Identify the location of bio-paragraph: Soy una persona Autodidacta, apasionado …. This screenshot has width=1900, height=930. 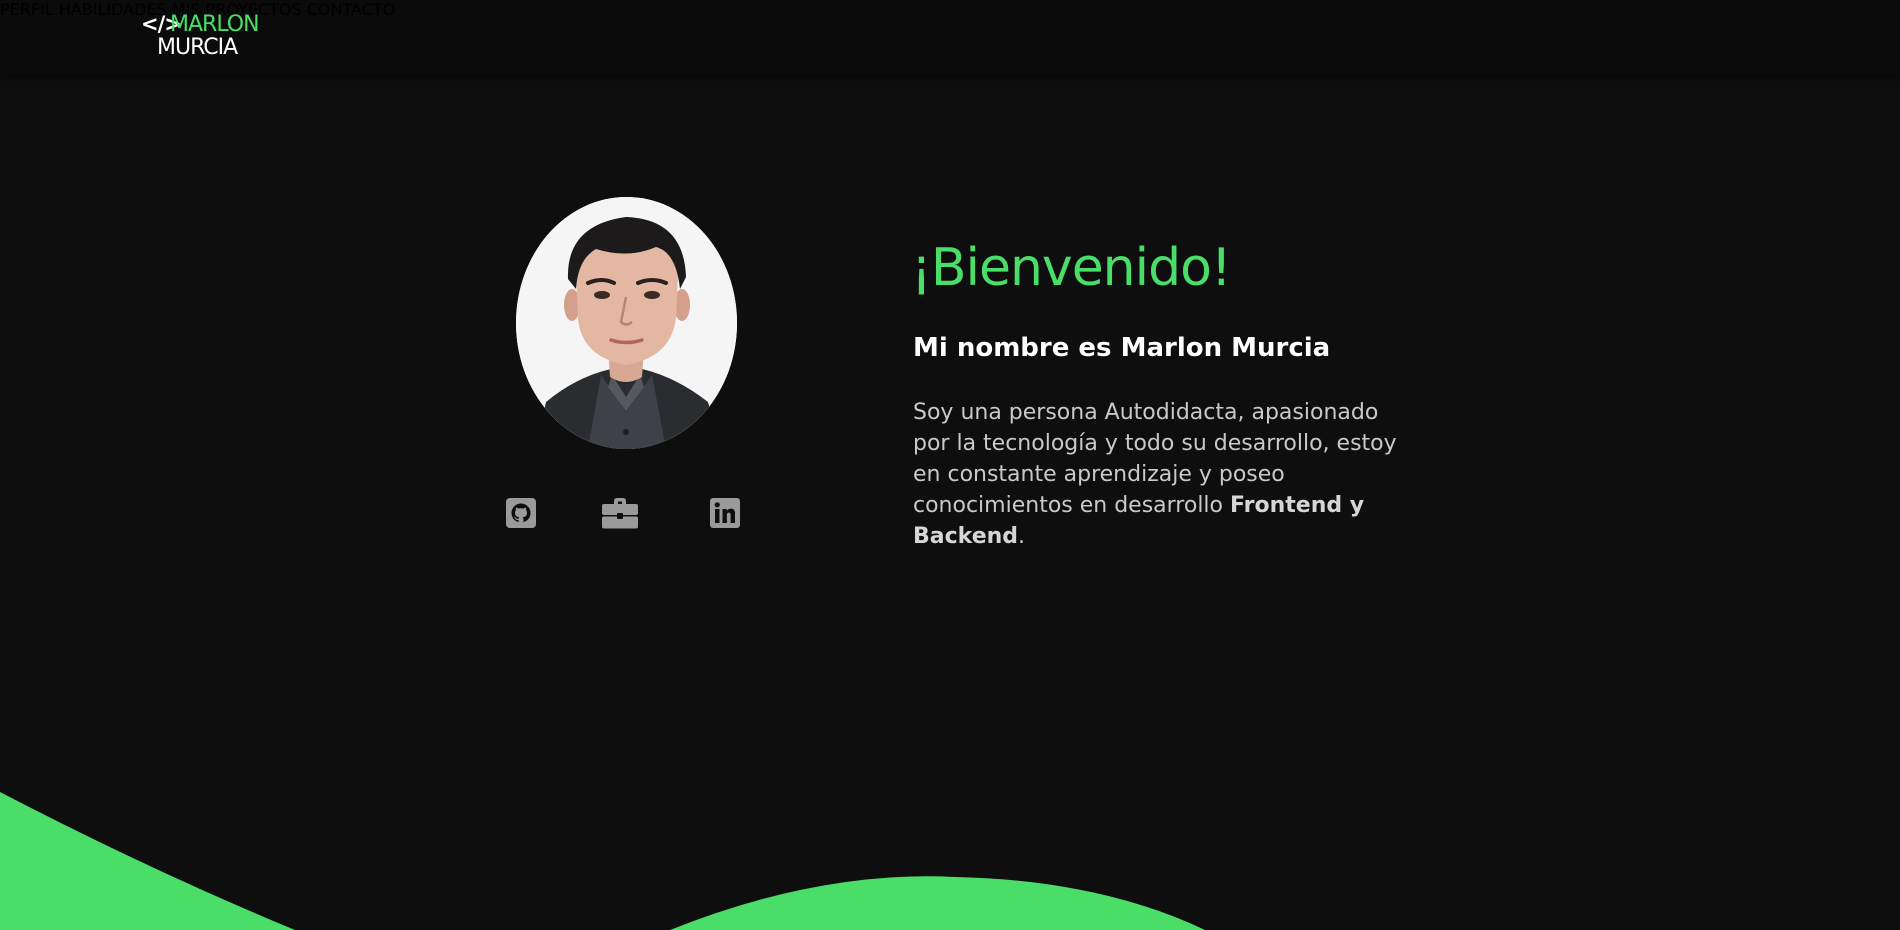
(1163, 474).